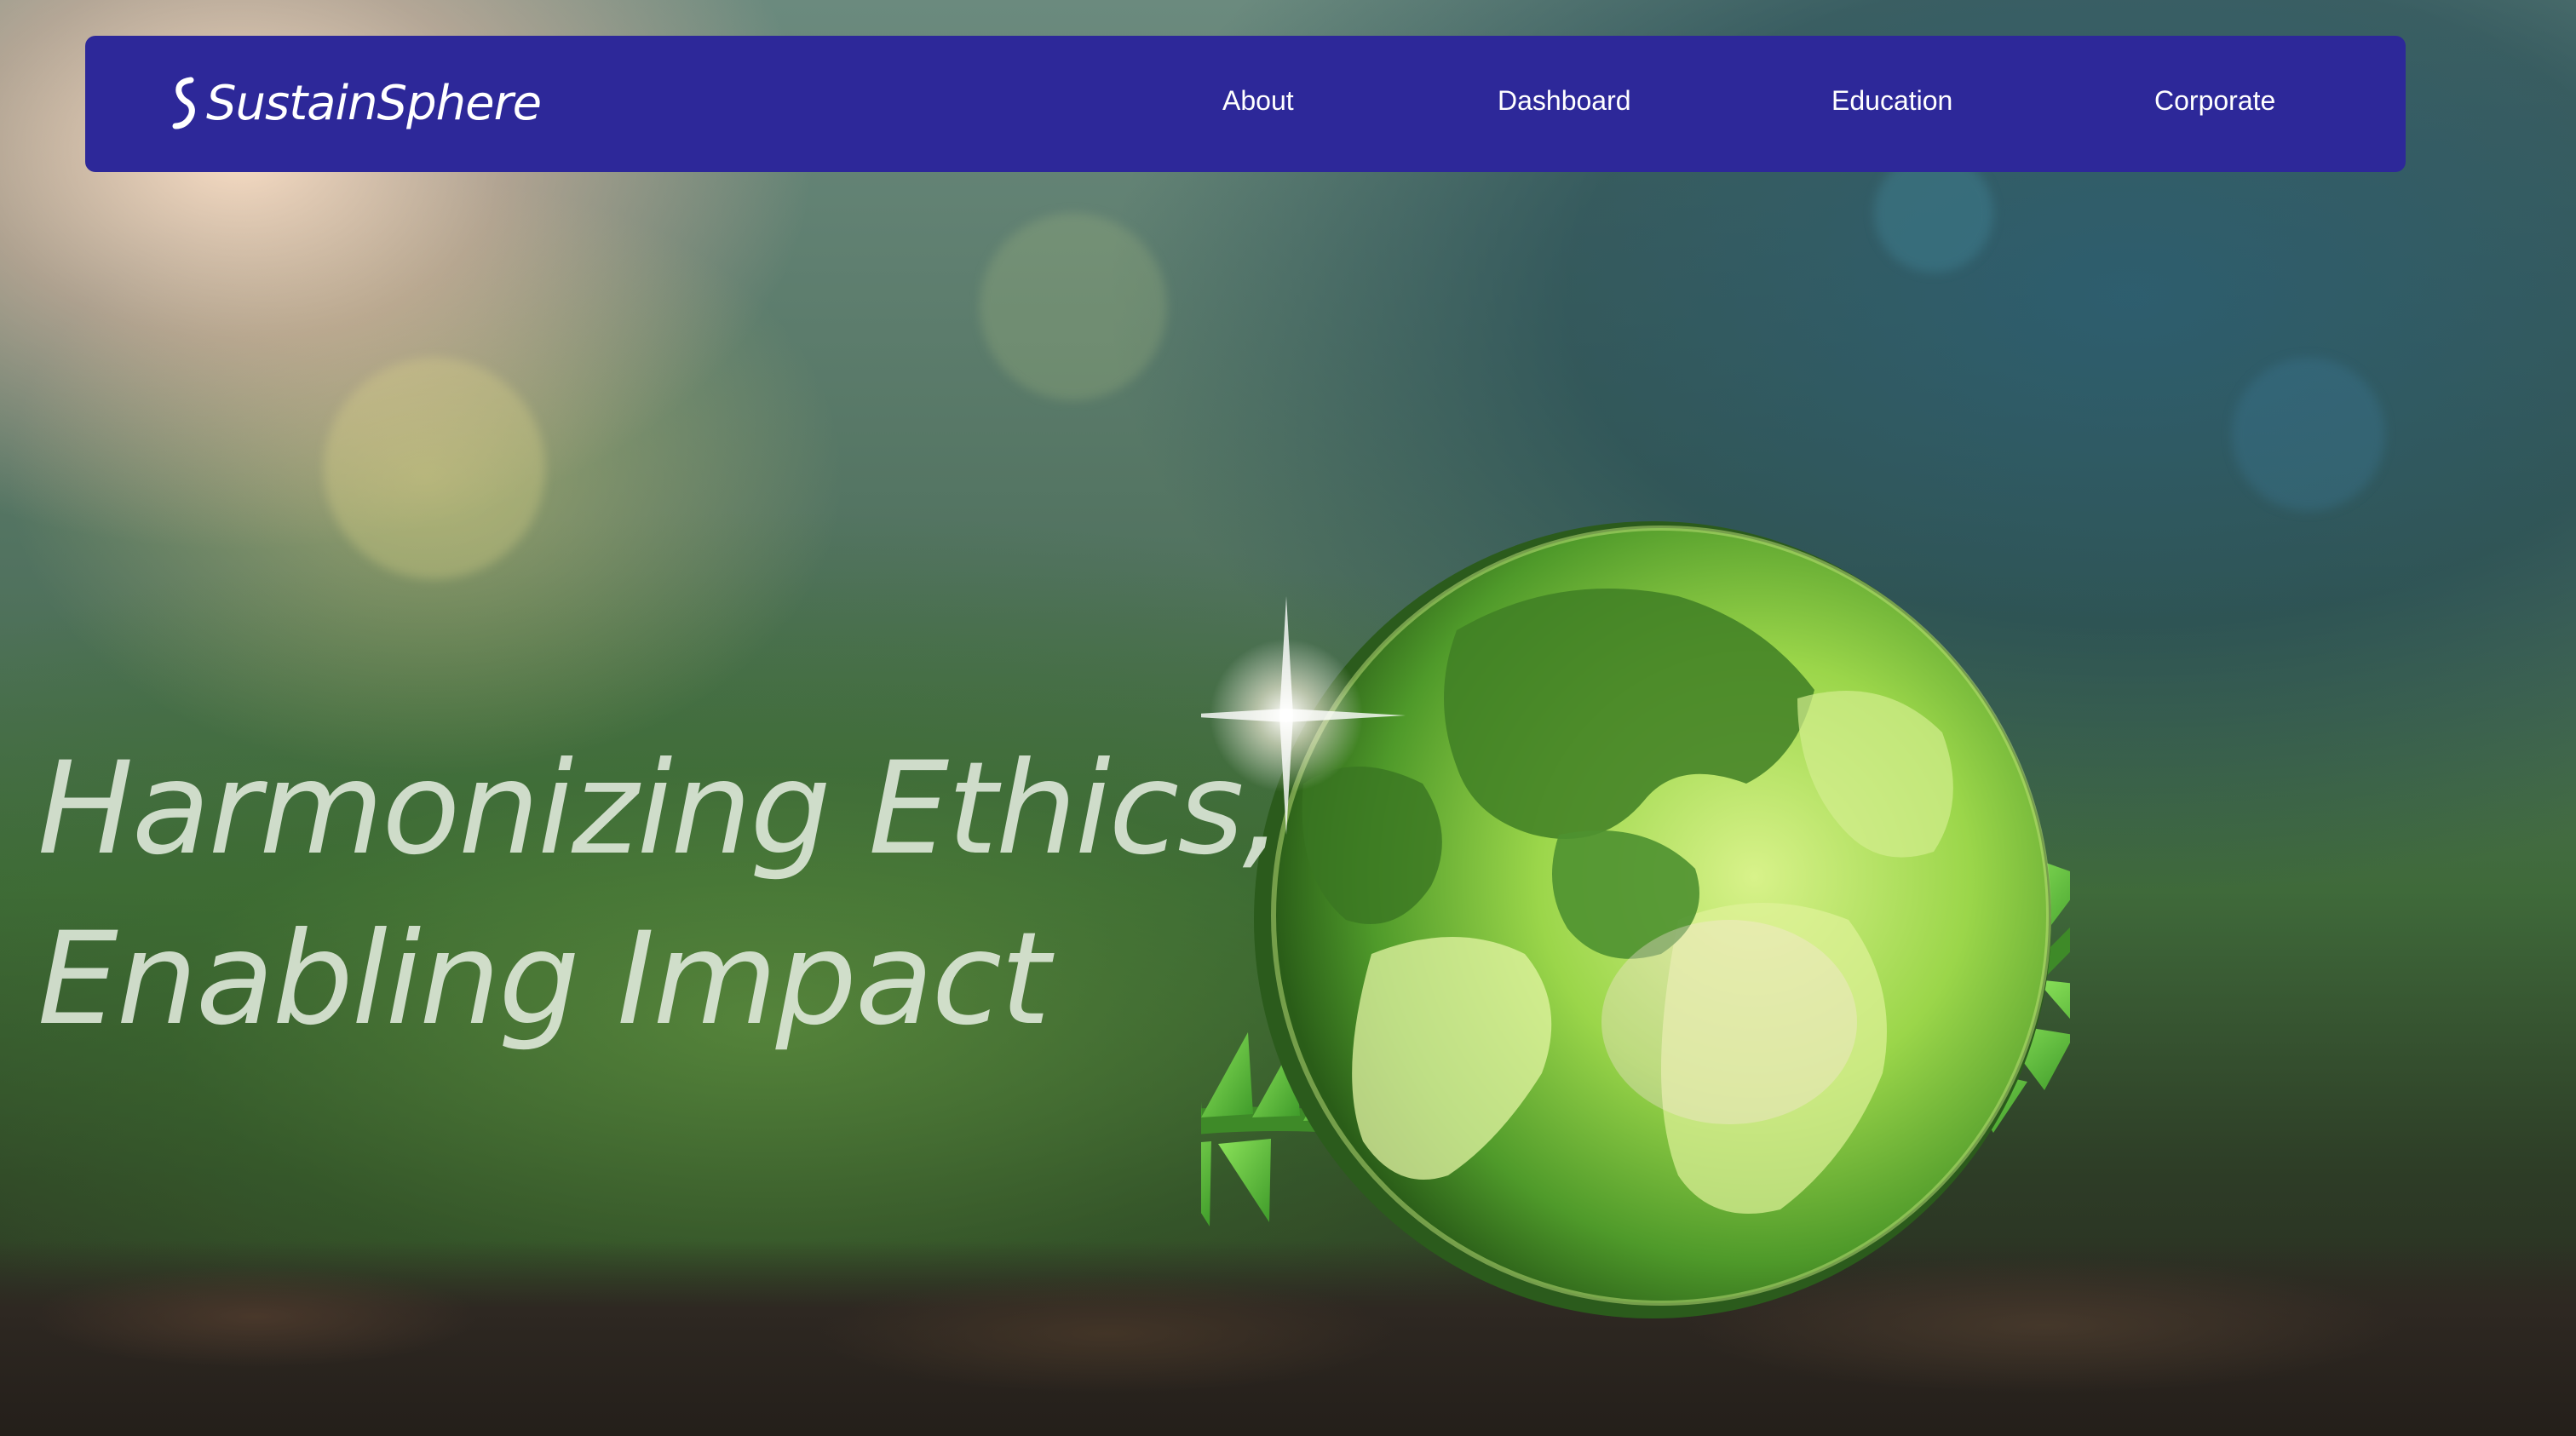 The width and height of the screenshot is (2576, 1436). I want to click on nav-link-about: About, so click(1258, 101).